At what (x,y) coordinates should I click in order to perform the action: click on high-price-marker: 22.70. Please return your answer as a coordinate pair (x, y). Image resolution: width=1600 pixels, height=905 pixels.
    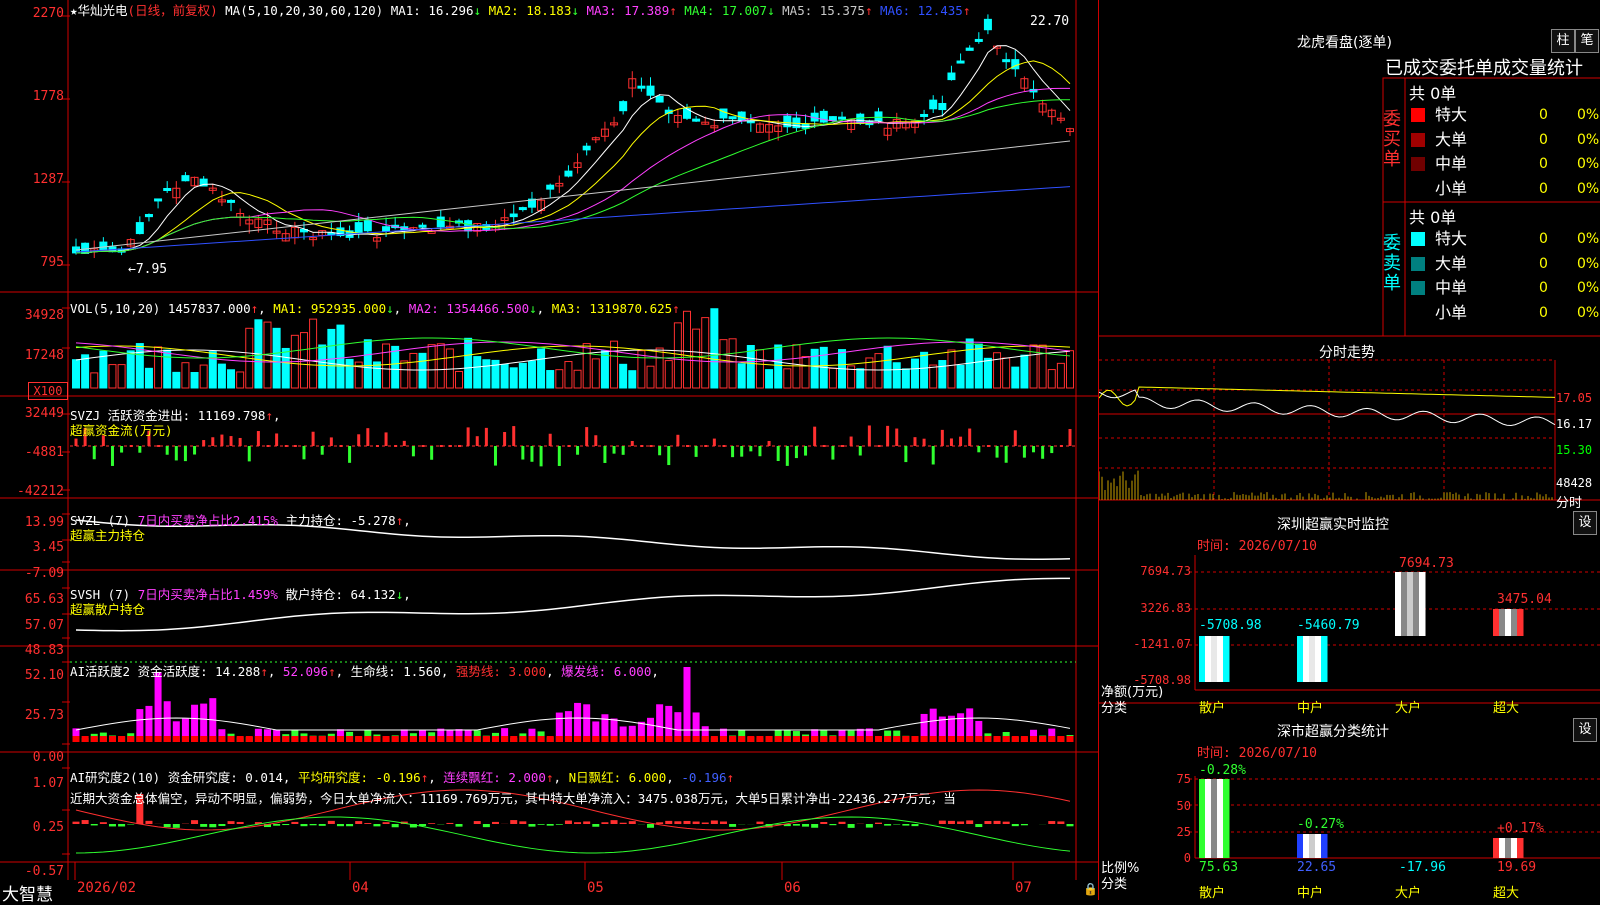
    Looking at the image, I should click on (1049, 21).